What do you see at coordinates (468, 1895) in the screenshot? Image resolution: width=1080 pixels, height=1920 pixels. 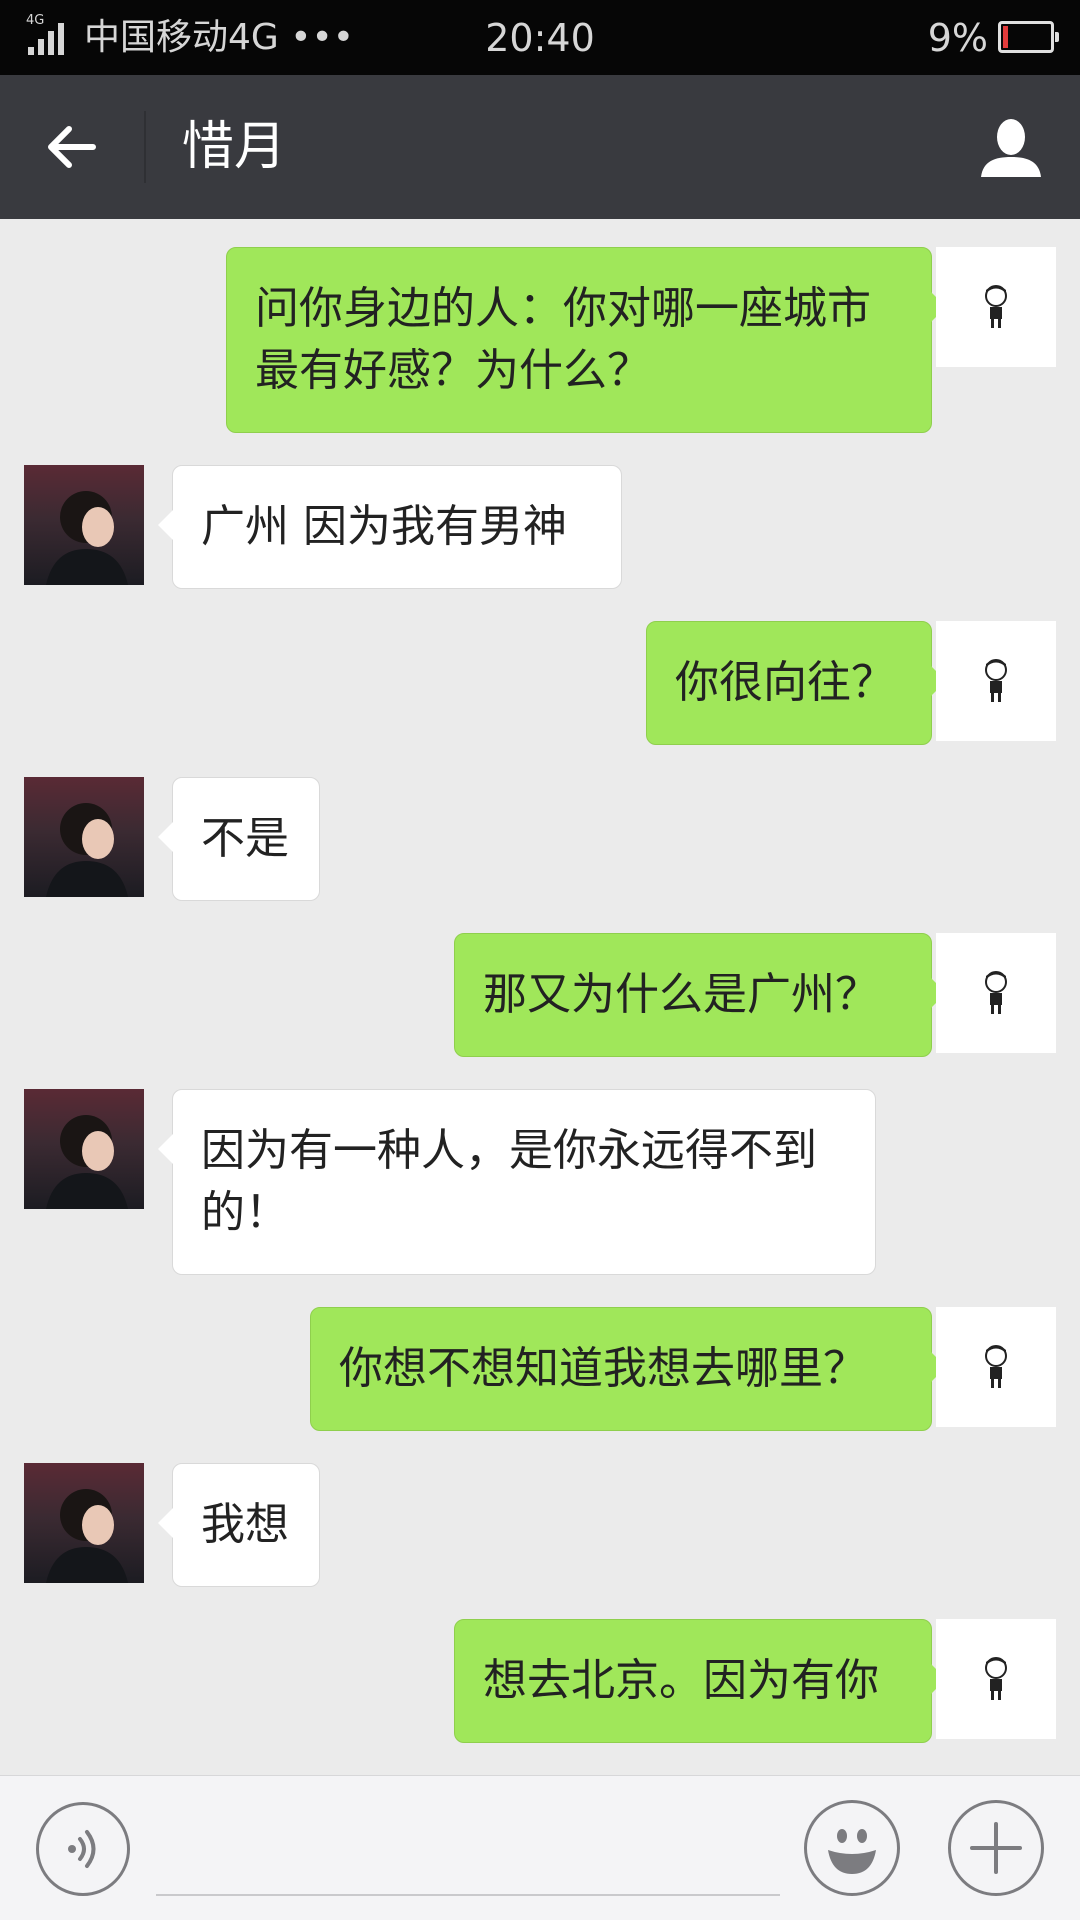 I see `input-underline` at bounding box center [468, 1895].